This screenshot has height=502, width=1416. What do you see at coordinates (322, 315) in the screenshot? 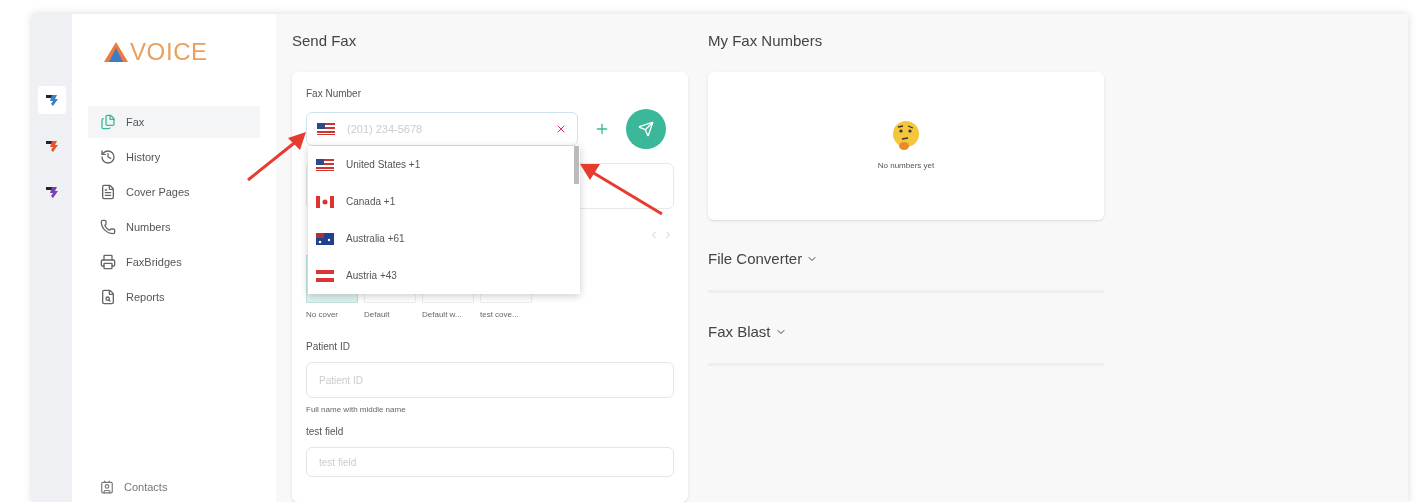
I see `cover-label: No cover` at bounding box center [322, 315].